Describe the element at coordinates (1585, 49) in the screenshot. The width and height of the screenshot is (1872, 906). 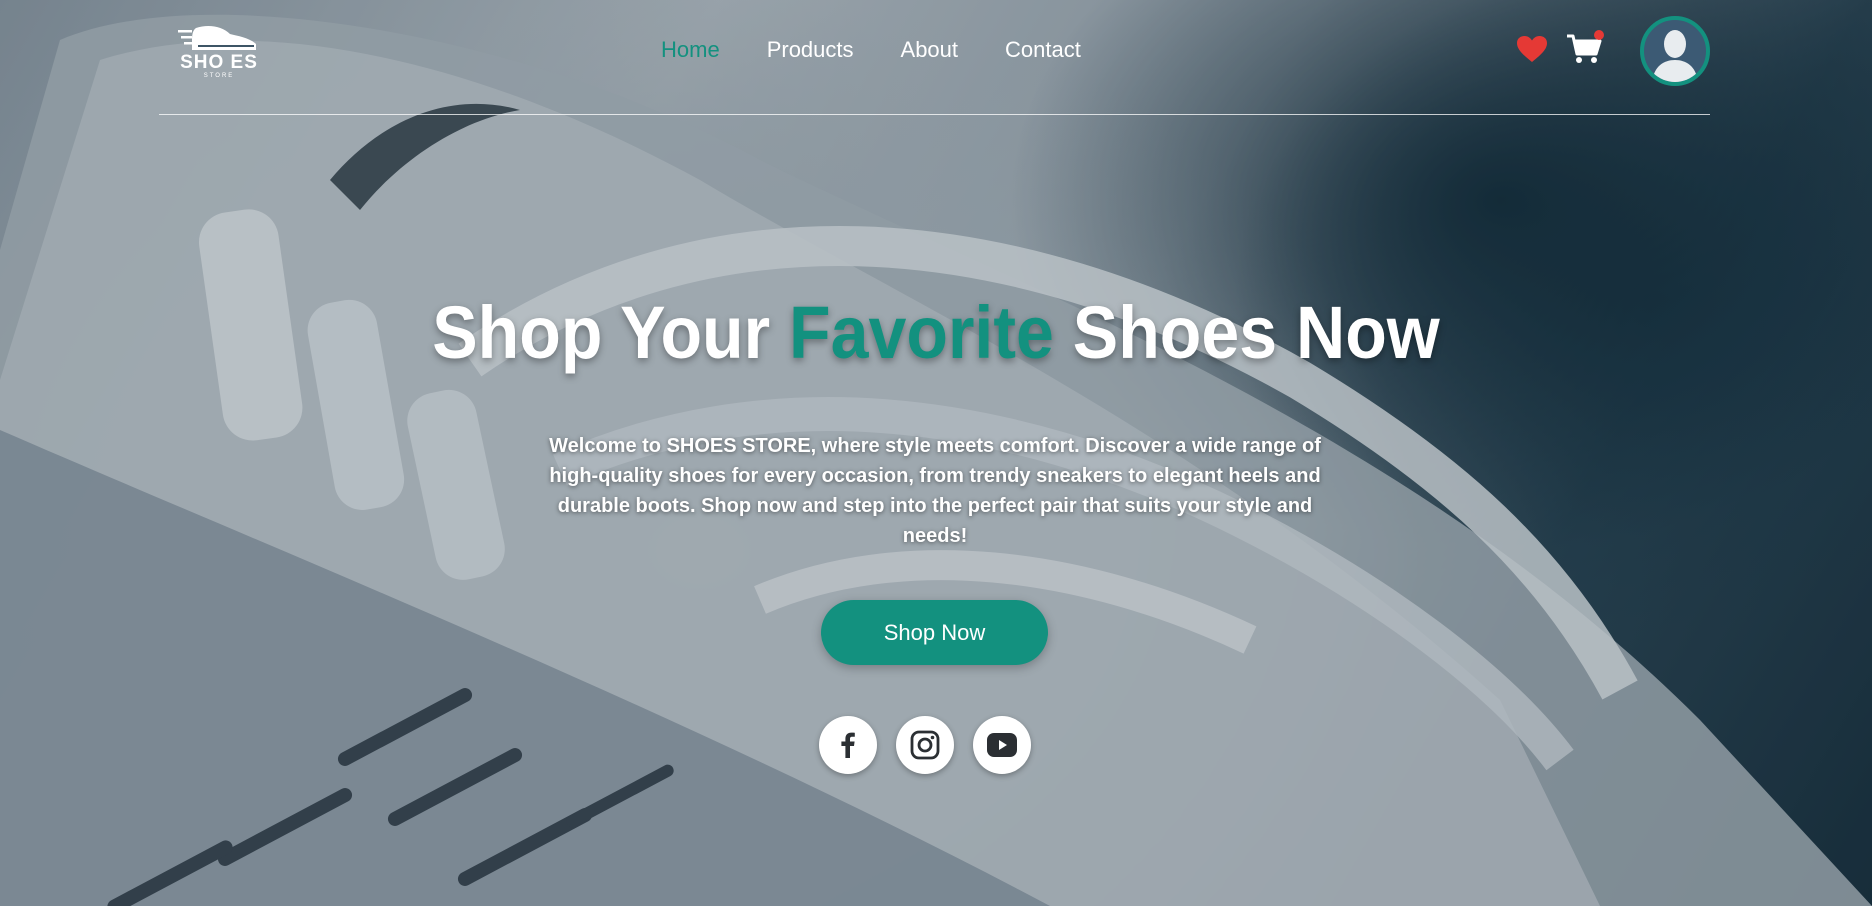
I see `cart-icon` at that location.